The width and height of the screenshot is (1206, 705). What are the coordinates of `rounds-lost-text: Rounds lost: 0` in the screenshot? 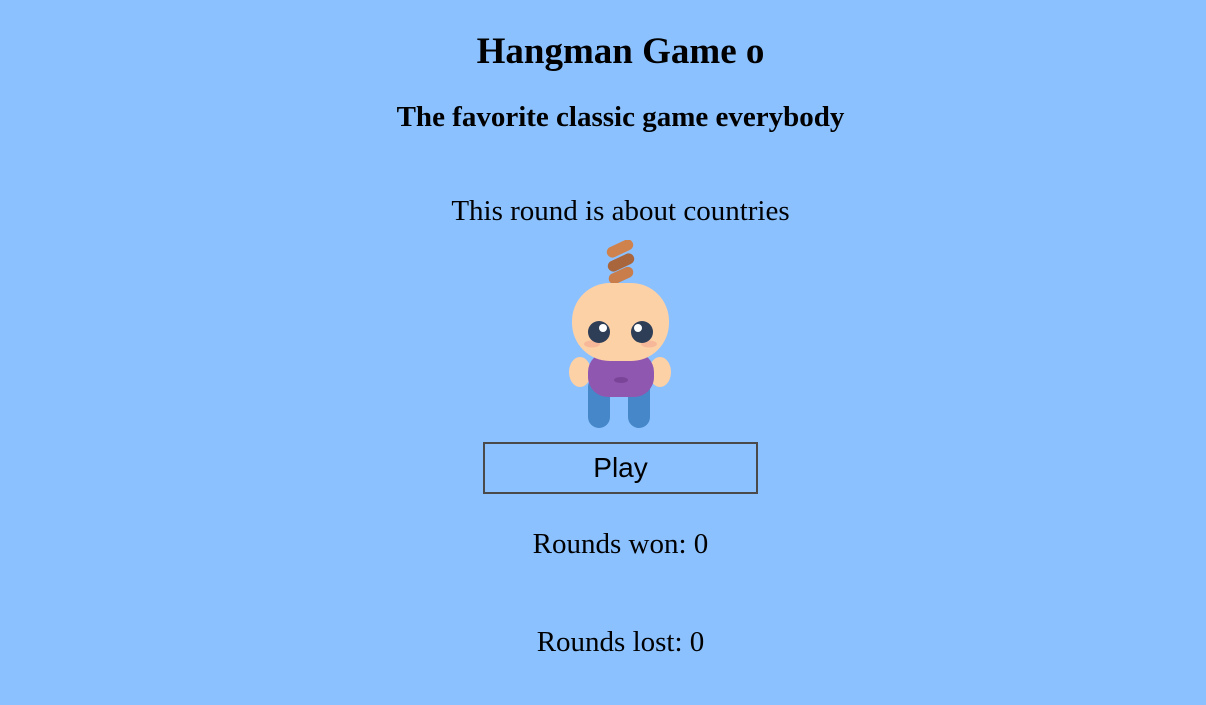 It's located at (620, 642).